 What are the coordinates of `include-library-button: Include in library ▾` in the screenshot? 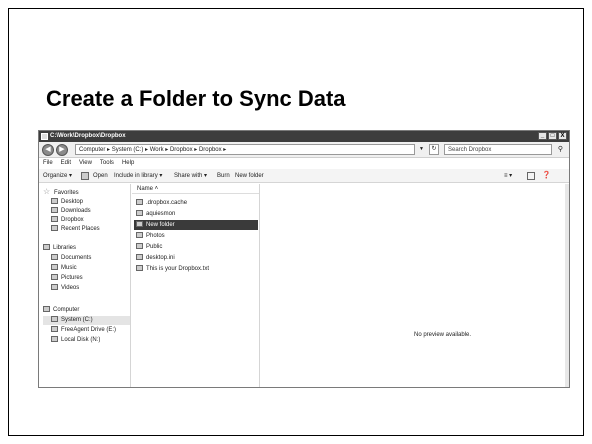 It's located at (138, 176).